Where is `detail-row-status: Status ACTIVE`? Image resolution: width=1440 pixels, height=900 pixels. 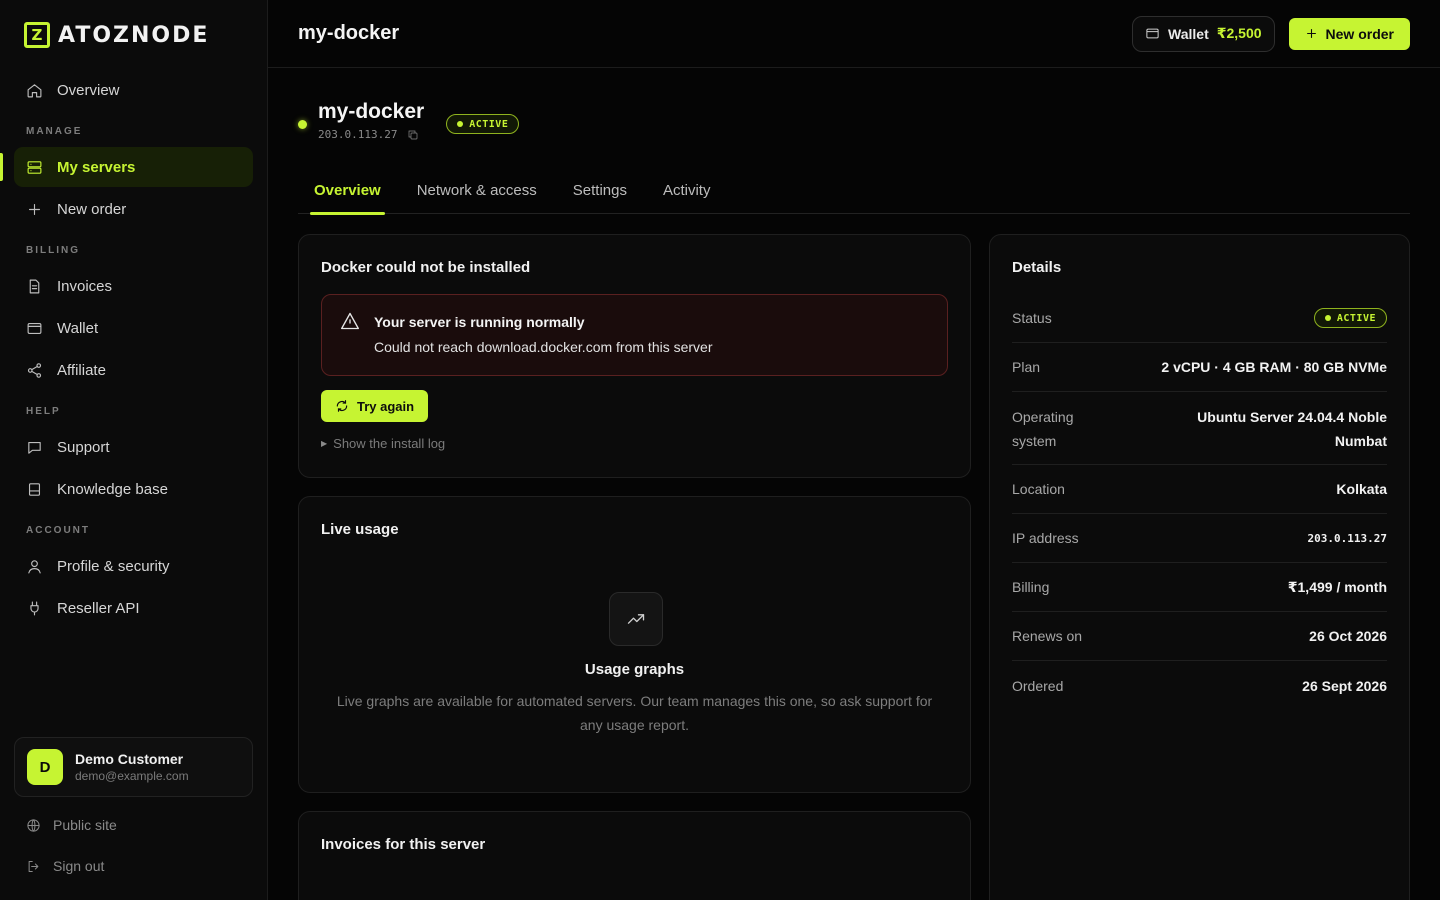
detail-row-status: Status ACTIVE is located at coordinates (1199, 318).